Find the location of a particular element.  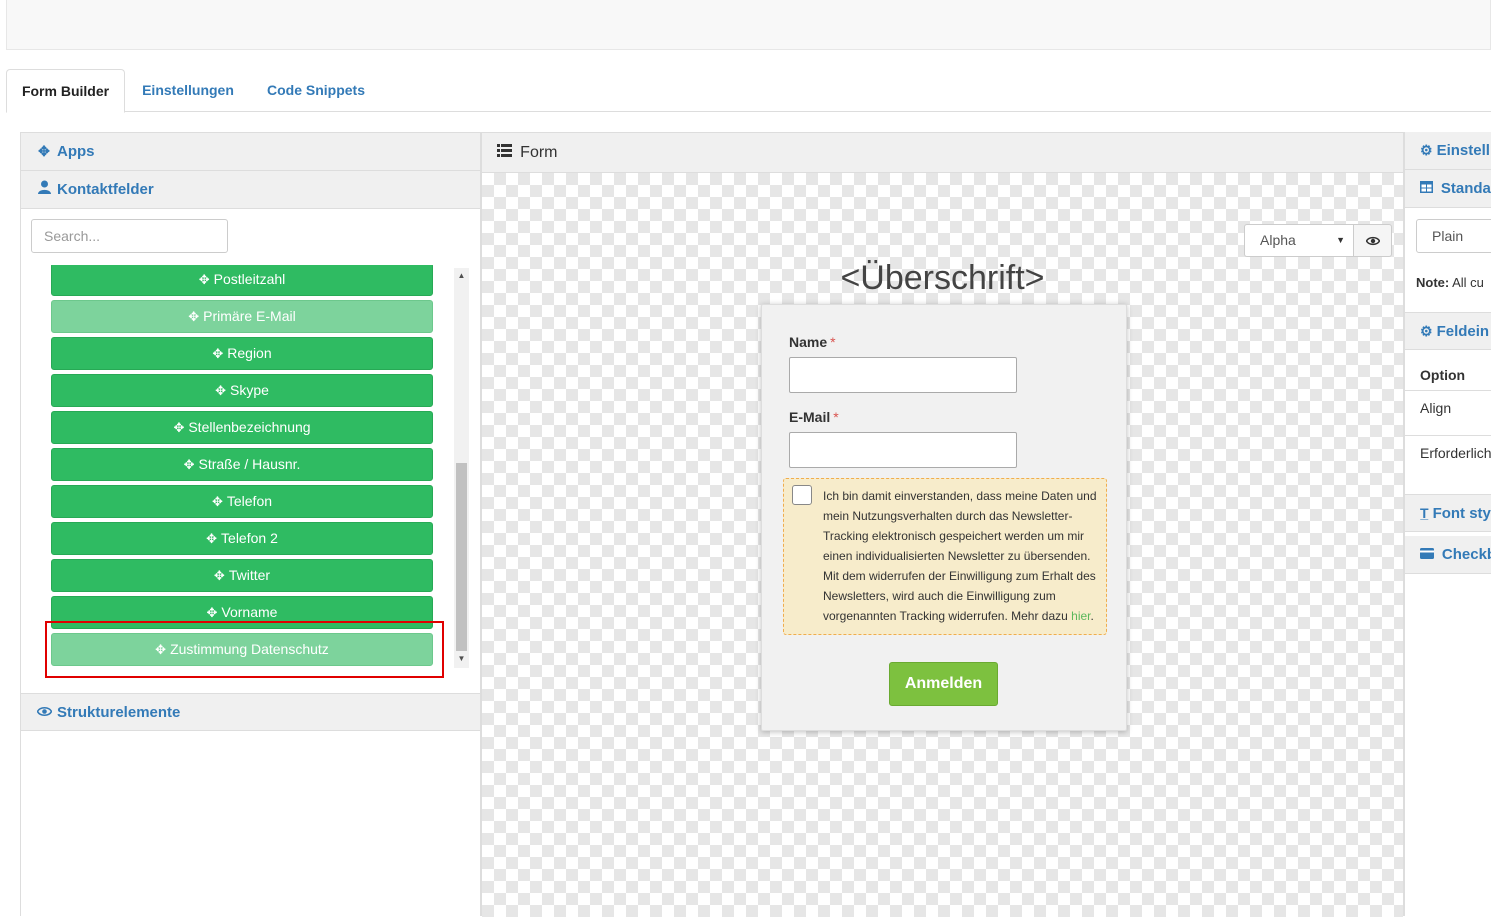

field-item: ✥ Stellenbezeichnung is located at coordinates (242, 427).